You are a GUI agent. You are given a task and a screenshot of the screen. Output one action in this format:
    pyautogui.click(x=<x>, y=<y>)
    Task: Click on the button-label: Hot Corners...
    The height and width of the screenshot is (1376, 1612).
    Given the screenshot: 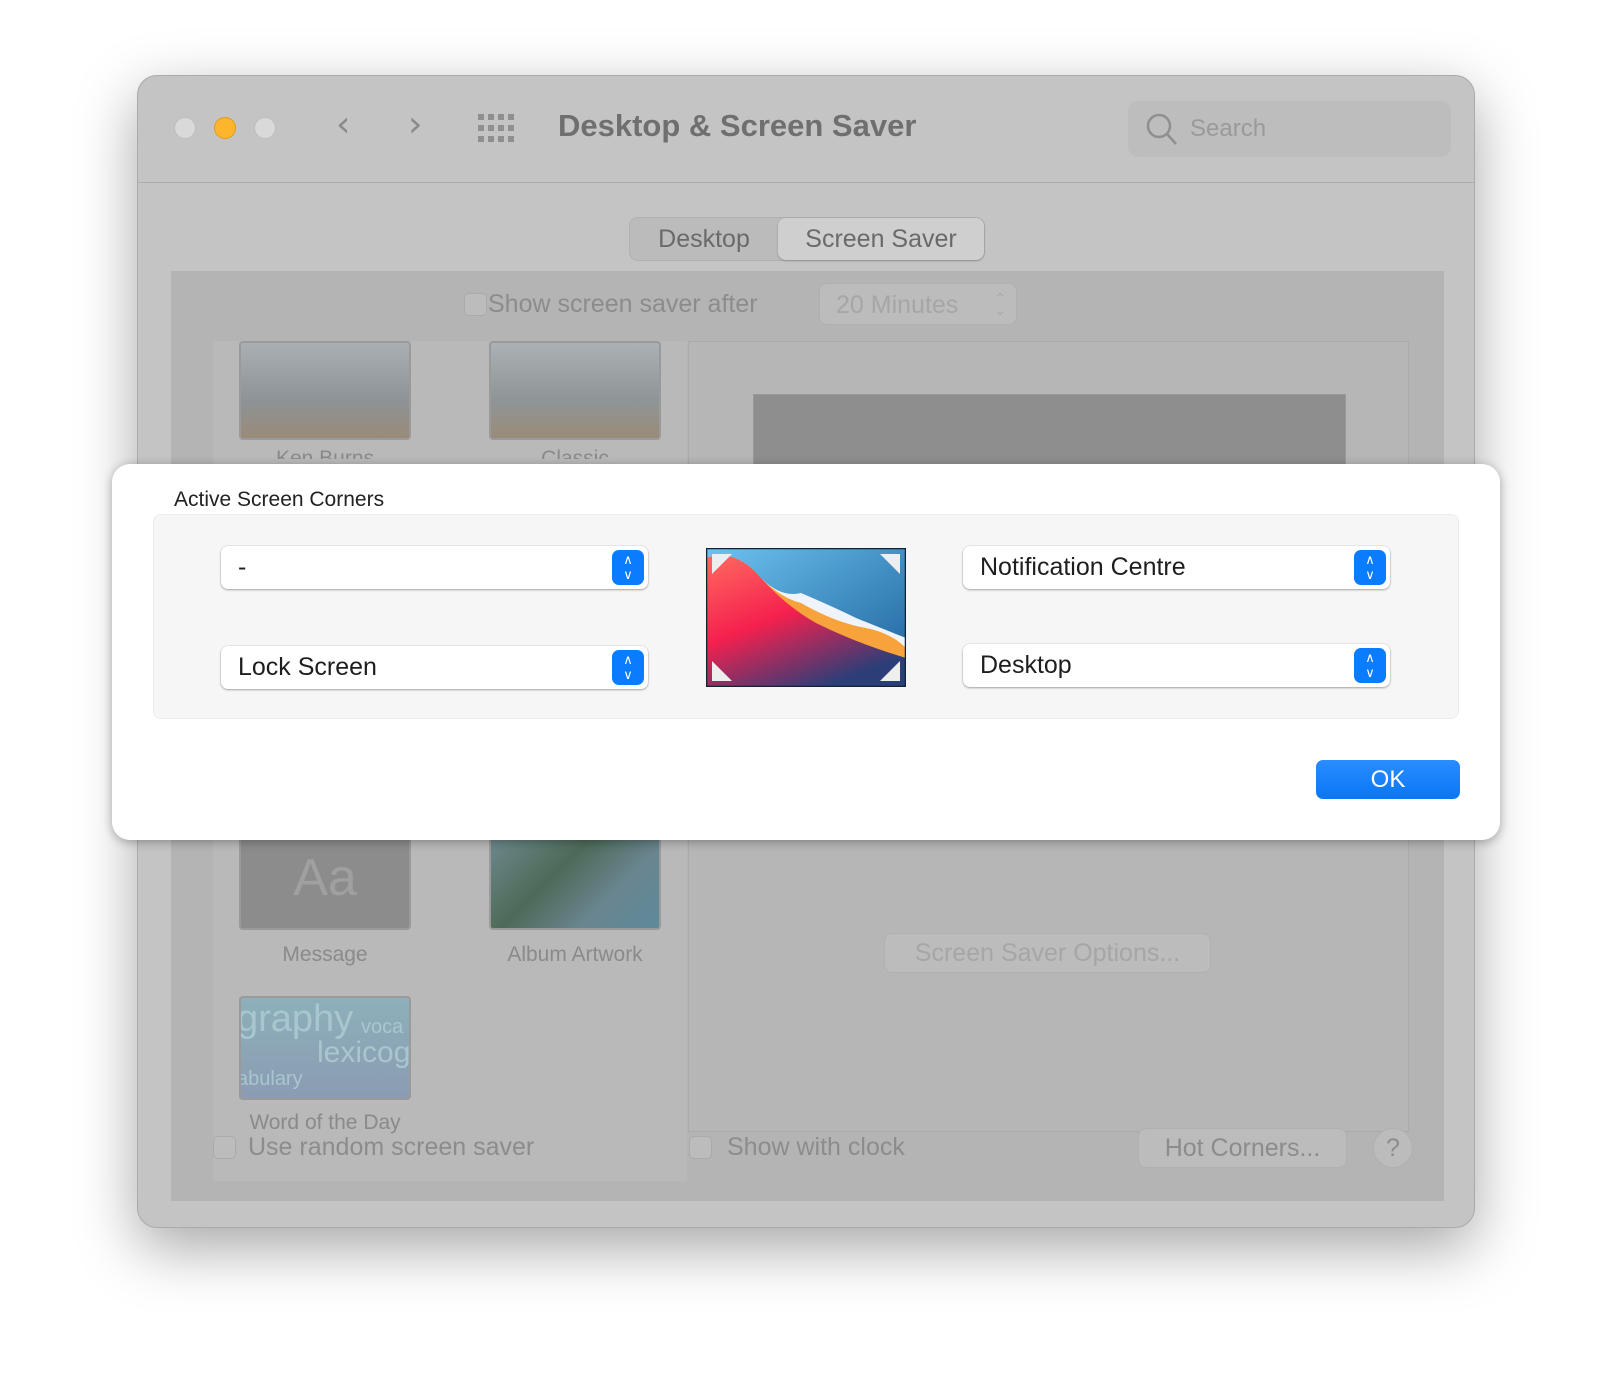 What is the action you would take?
    pyautogui.click(x=1242, y=1148)
    